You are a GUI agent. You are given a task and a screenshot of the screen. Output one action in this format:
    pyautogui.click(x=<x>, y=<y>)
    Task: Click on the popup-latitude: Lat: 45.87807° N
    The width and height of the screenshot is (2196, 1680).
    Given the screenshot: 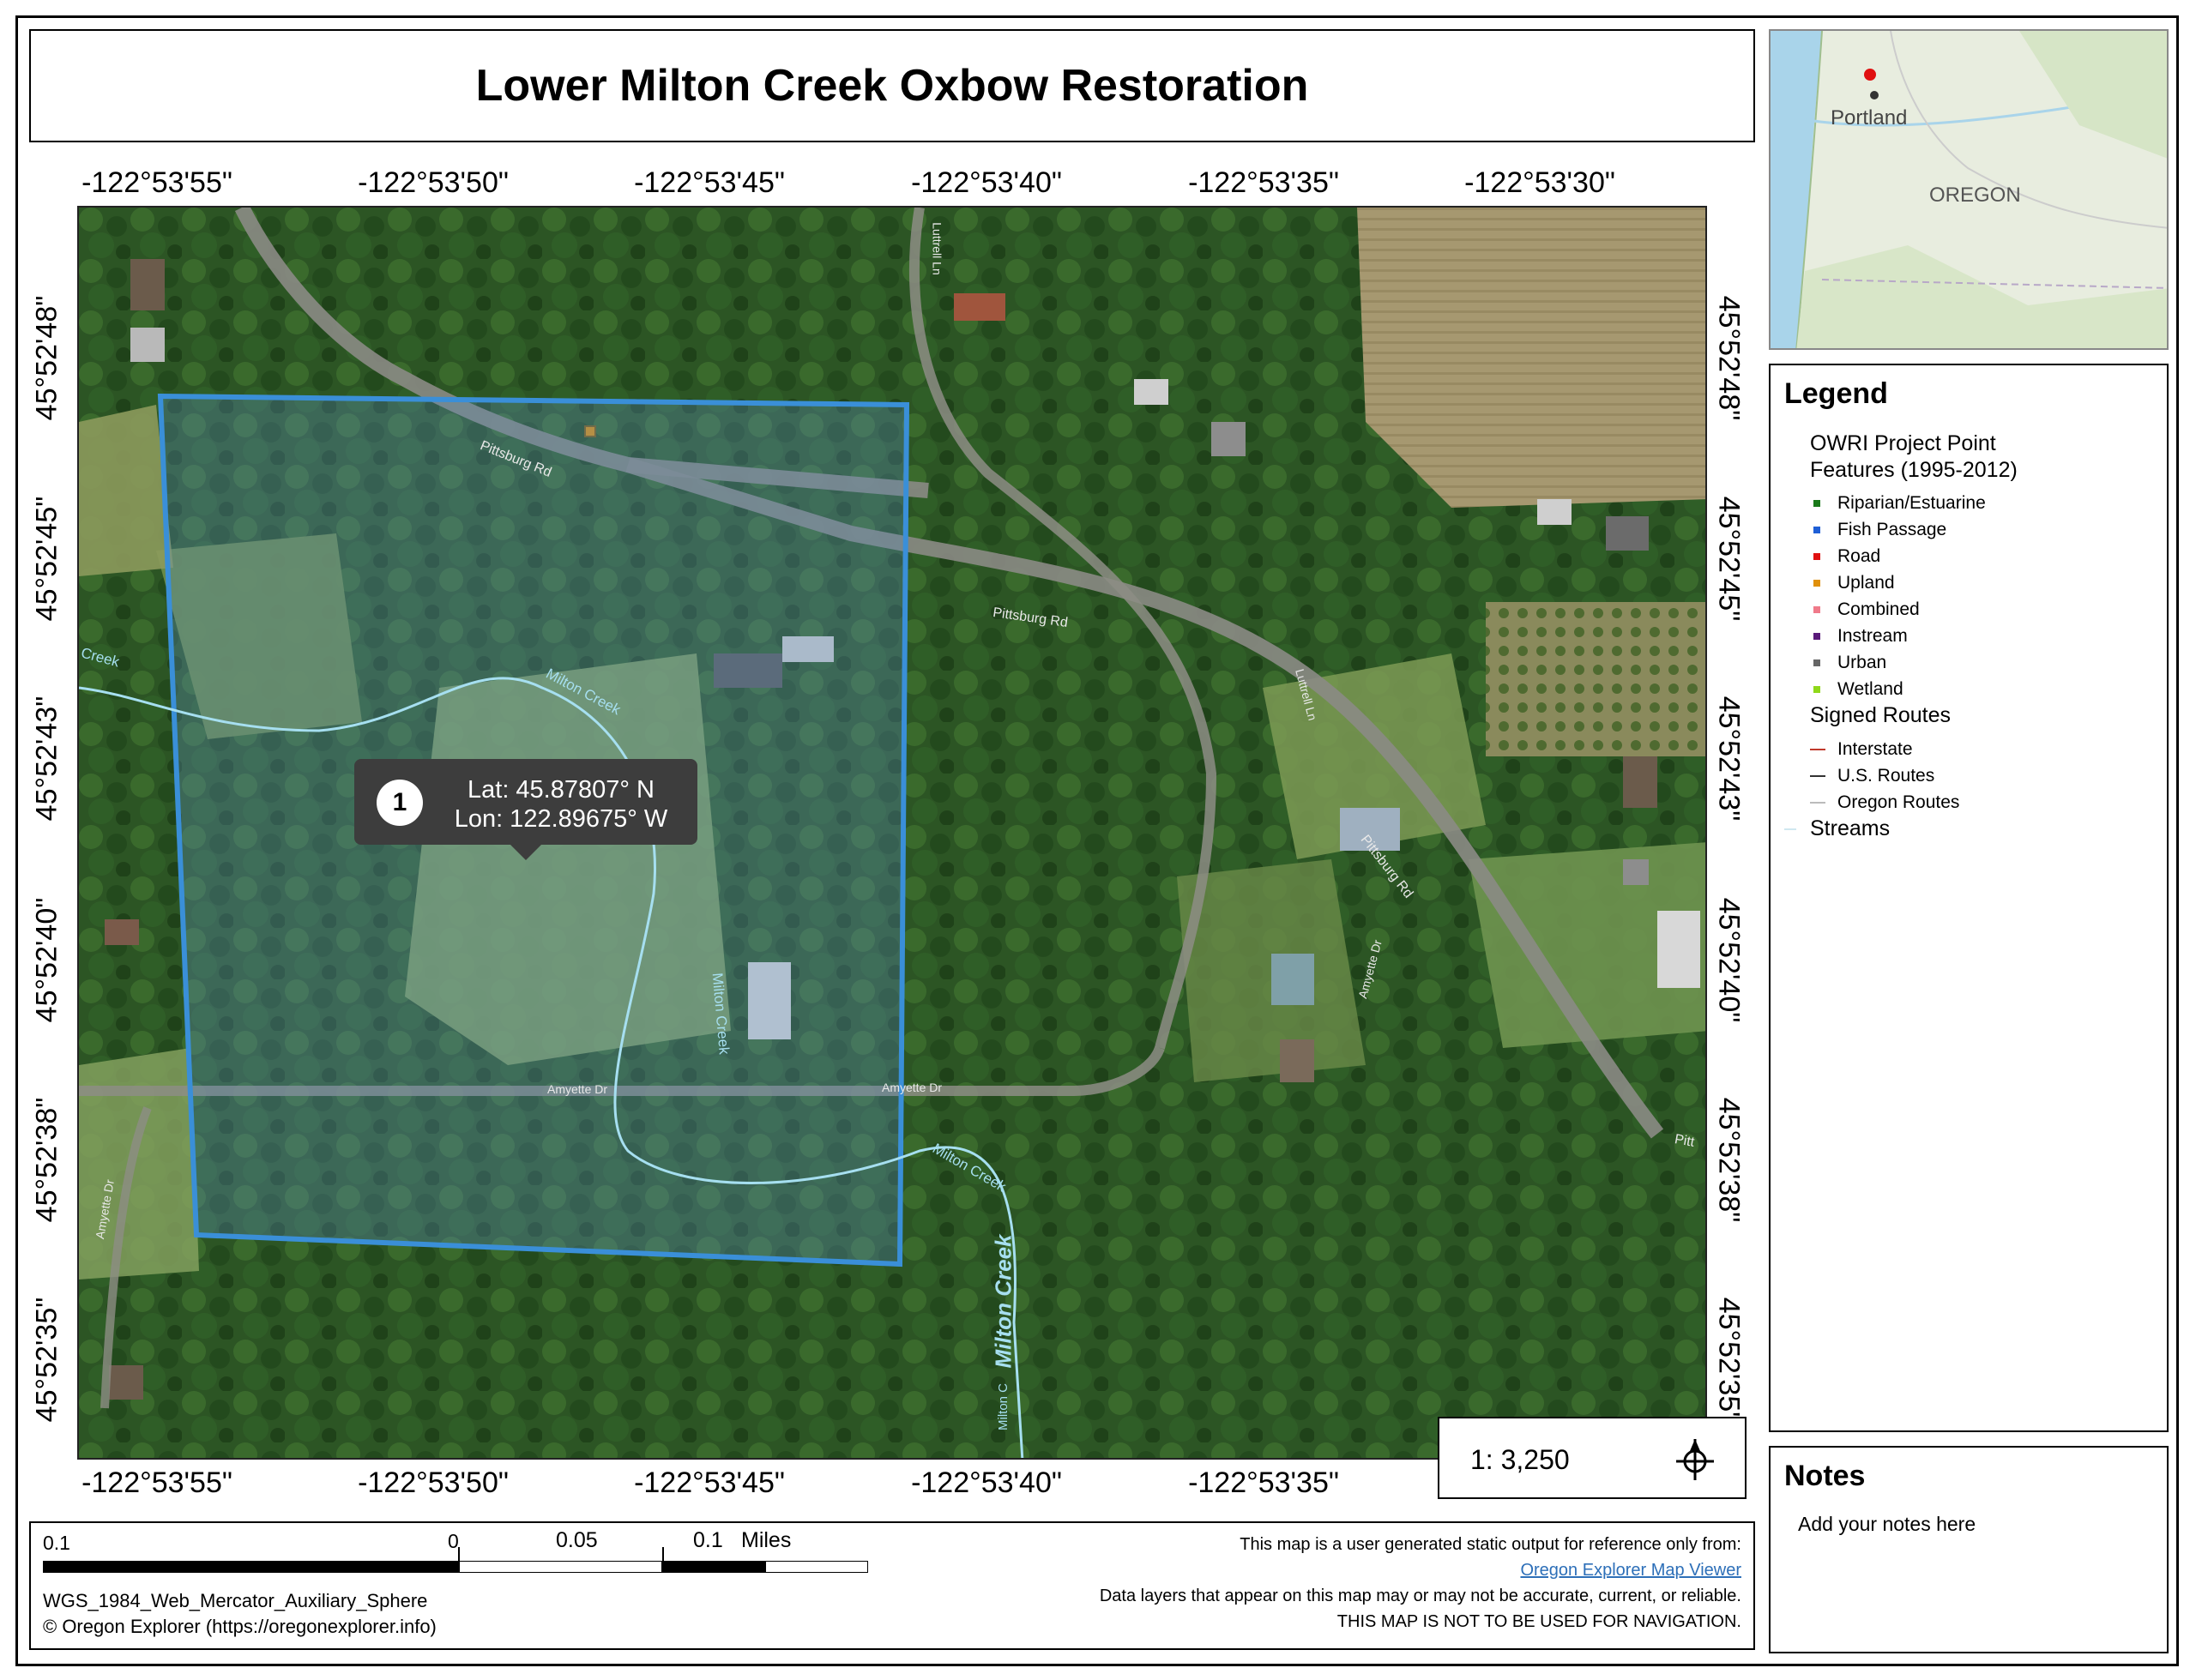 What is the action you would take?
    pyautogui.click(x=561, y=790)
    